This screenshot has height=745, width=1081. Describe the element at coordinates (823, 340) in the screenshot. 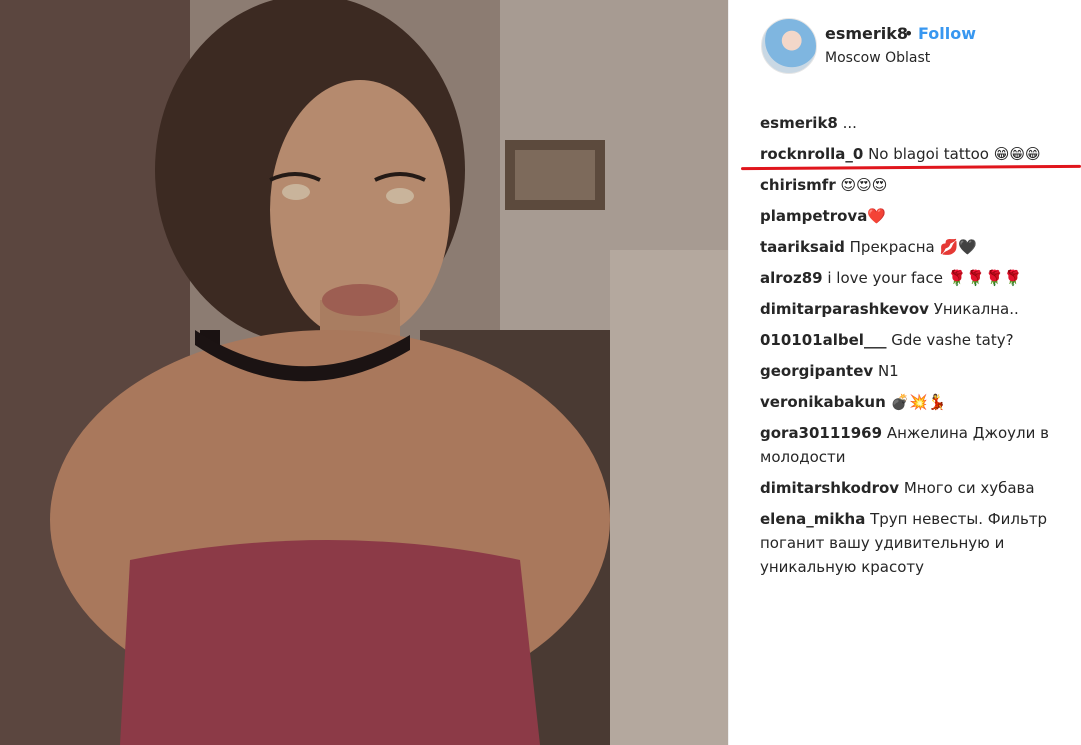

I see `comment-username: 010101albel___` at that location.